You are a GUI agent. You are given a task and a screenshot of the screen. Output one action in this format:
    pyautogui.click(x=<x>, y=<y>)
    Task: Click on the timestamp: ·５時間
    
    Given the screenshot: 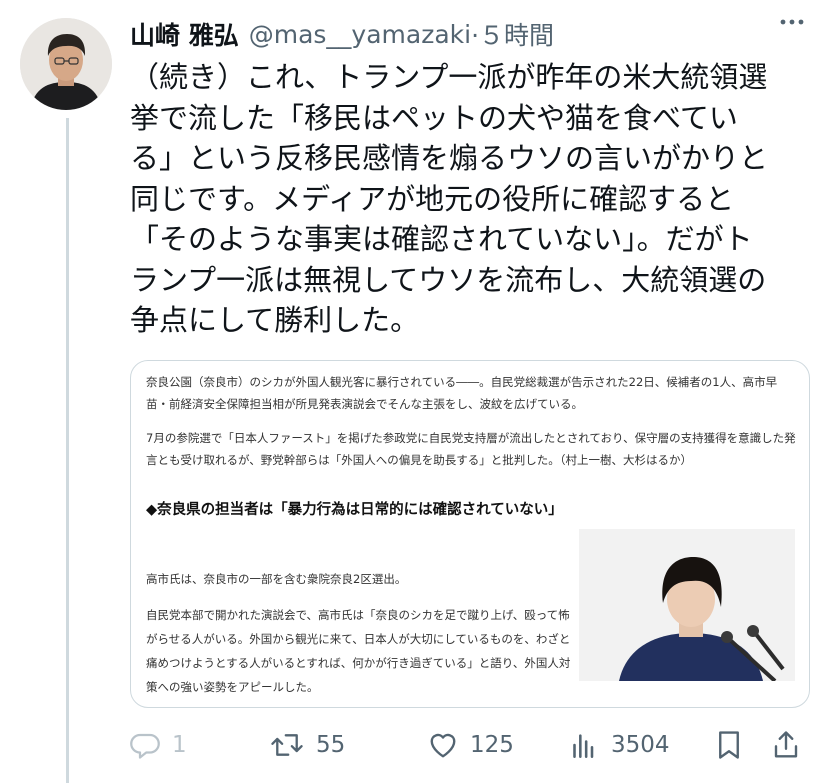 What is the action you would take?
    pyautogui.click(x=512, y=34)
    